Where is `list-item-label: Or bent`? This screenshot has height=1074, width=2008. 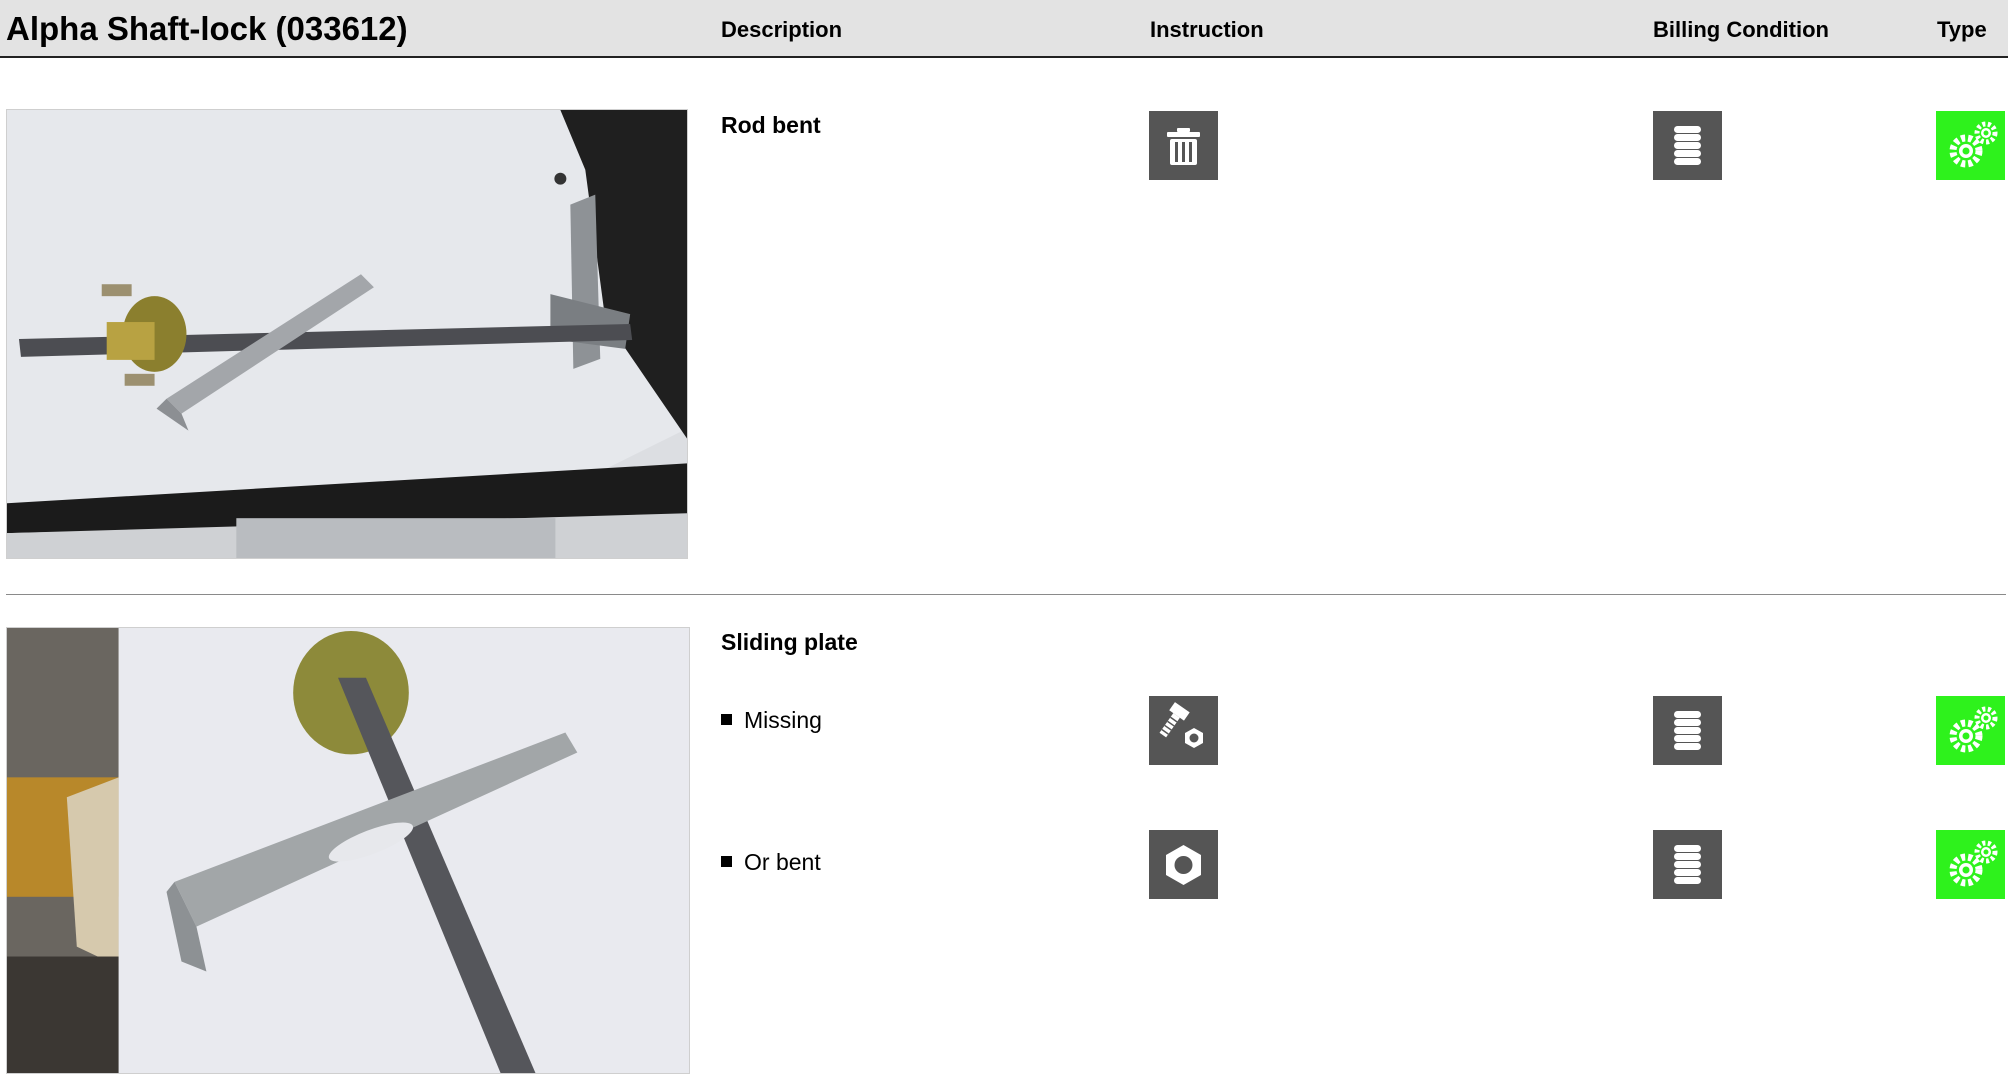
list-item-label: Or bent is located at coordinates (782, 862).